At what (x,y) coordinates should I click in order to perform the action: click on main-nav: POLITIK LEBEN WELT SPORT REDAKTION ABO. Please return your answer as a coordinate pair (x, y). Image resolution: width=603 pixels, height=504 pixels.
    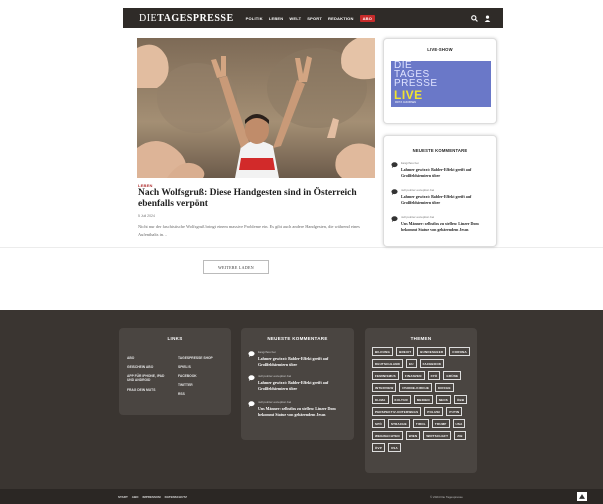
    Looking at the image, I should click on (311, 18).